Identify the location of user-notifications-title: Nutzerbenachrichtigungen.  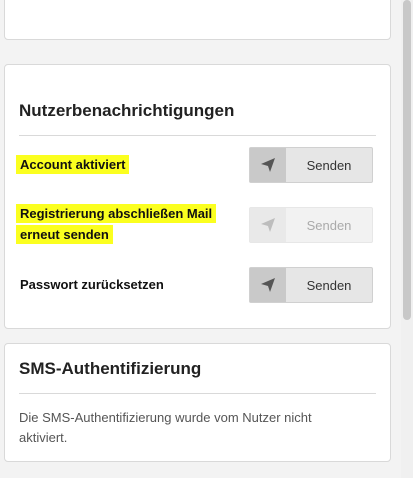
(127, 110).